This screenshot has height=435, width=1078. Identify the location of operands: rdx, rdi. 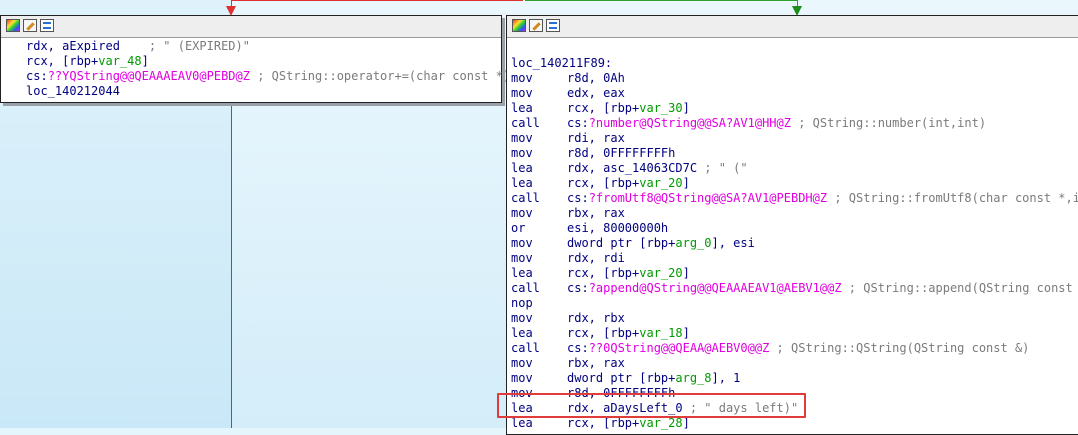
(596, 258).